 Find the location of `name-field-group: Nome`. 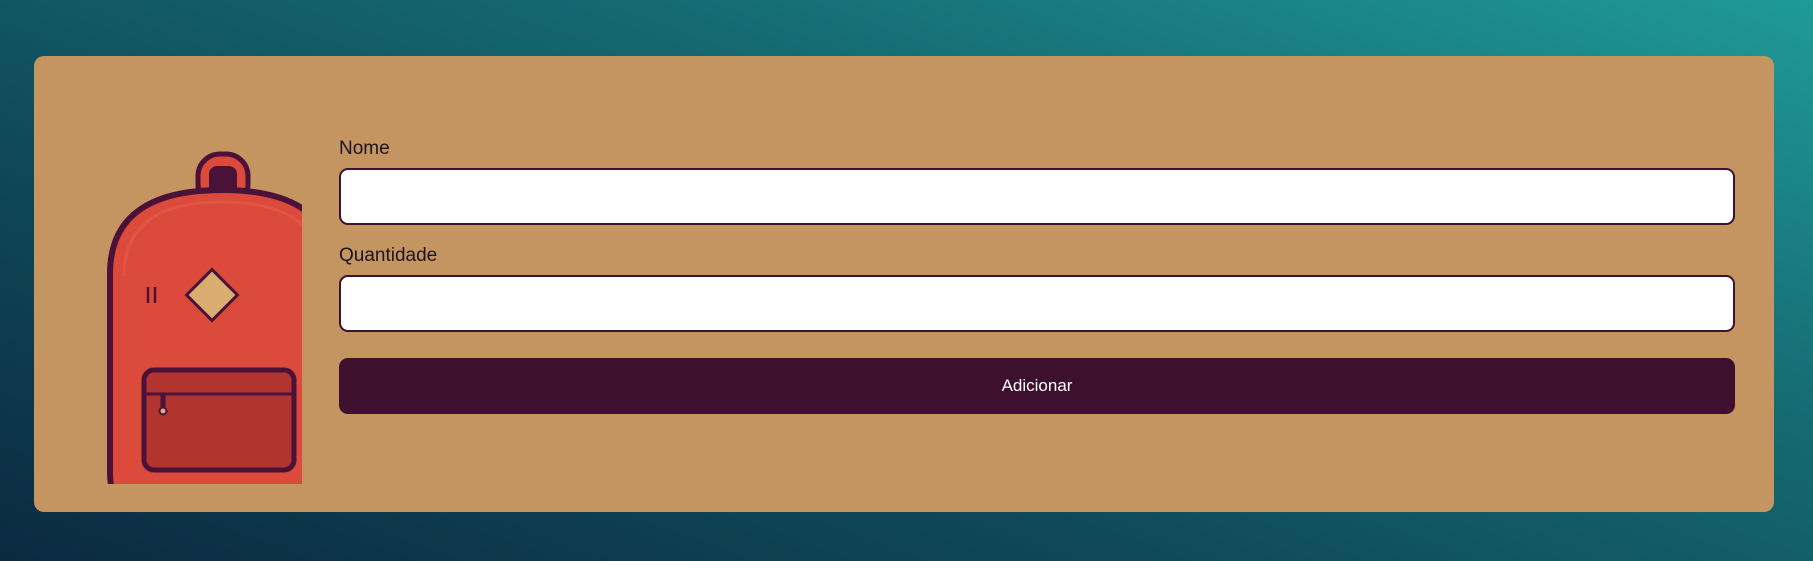

name-field-group: Nome is located at coordinates (1037, 181).